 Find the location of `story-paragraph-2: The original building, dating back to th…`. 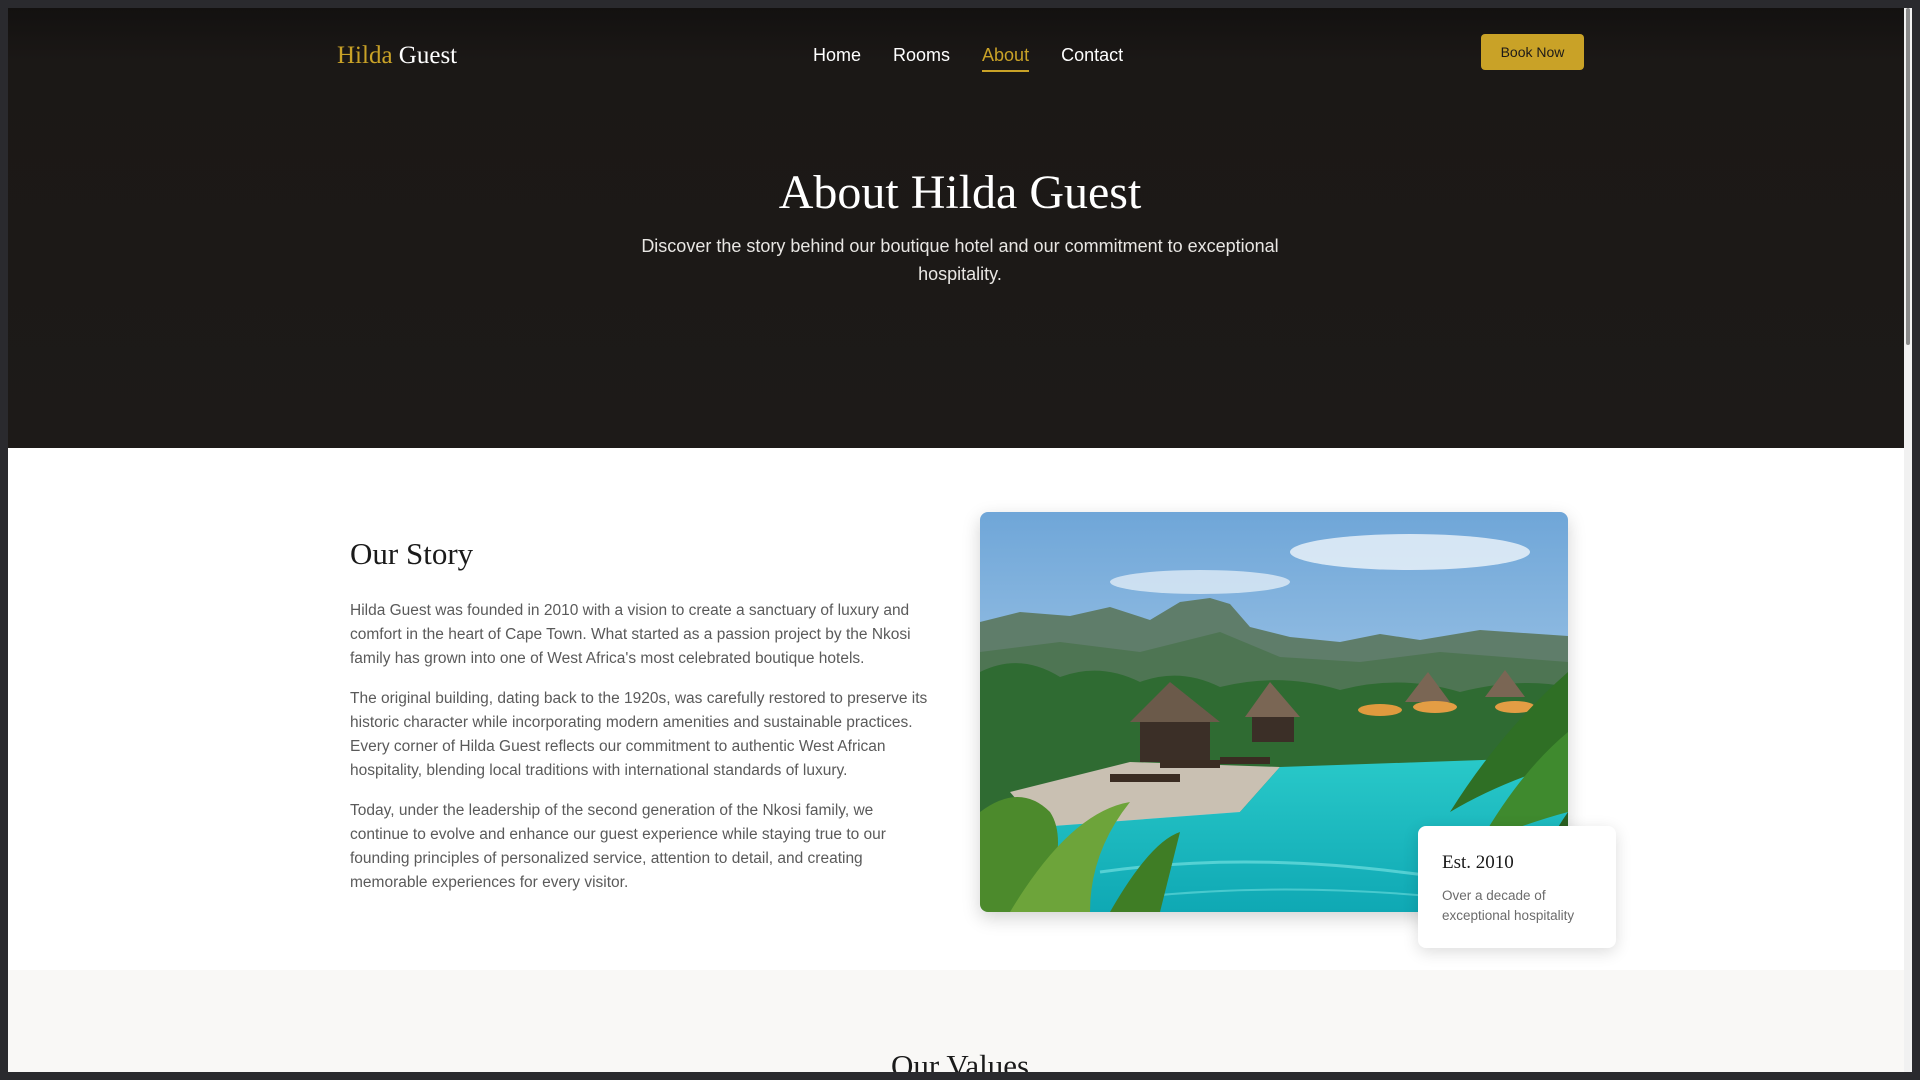

story-paragraph-2: The original building, dating back to th… is located at coordinates (639, 734).